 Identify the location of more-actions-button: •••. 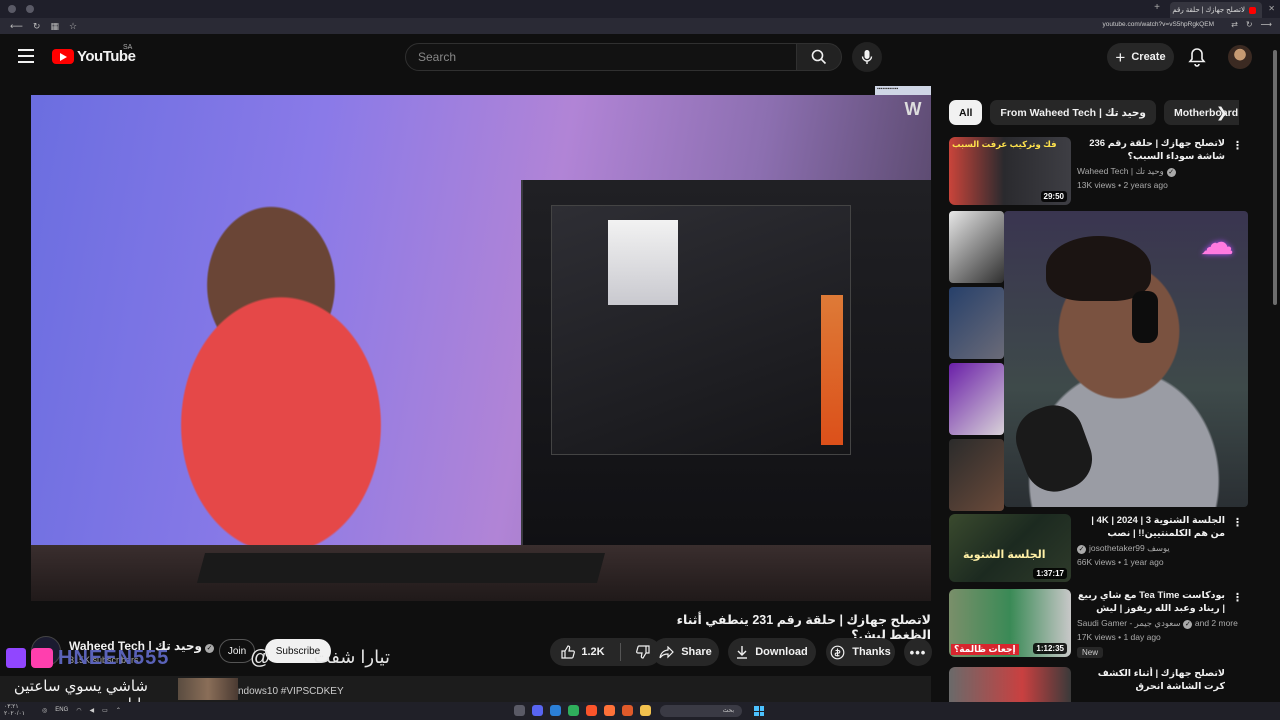
(918, 652).